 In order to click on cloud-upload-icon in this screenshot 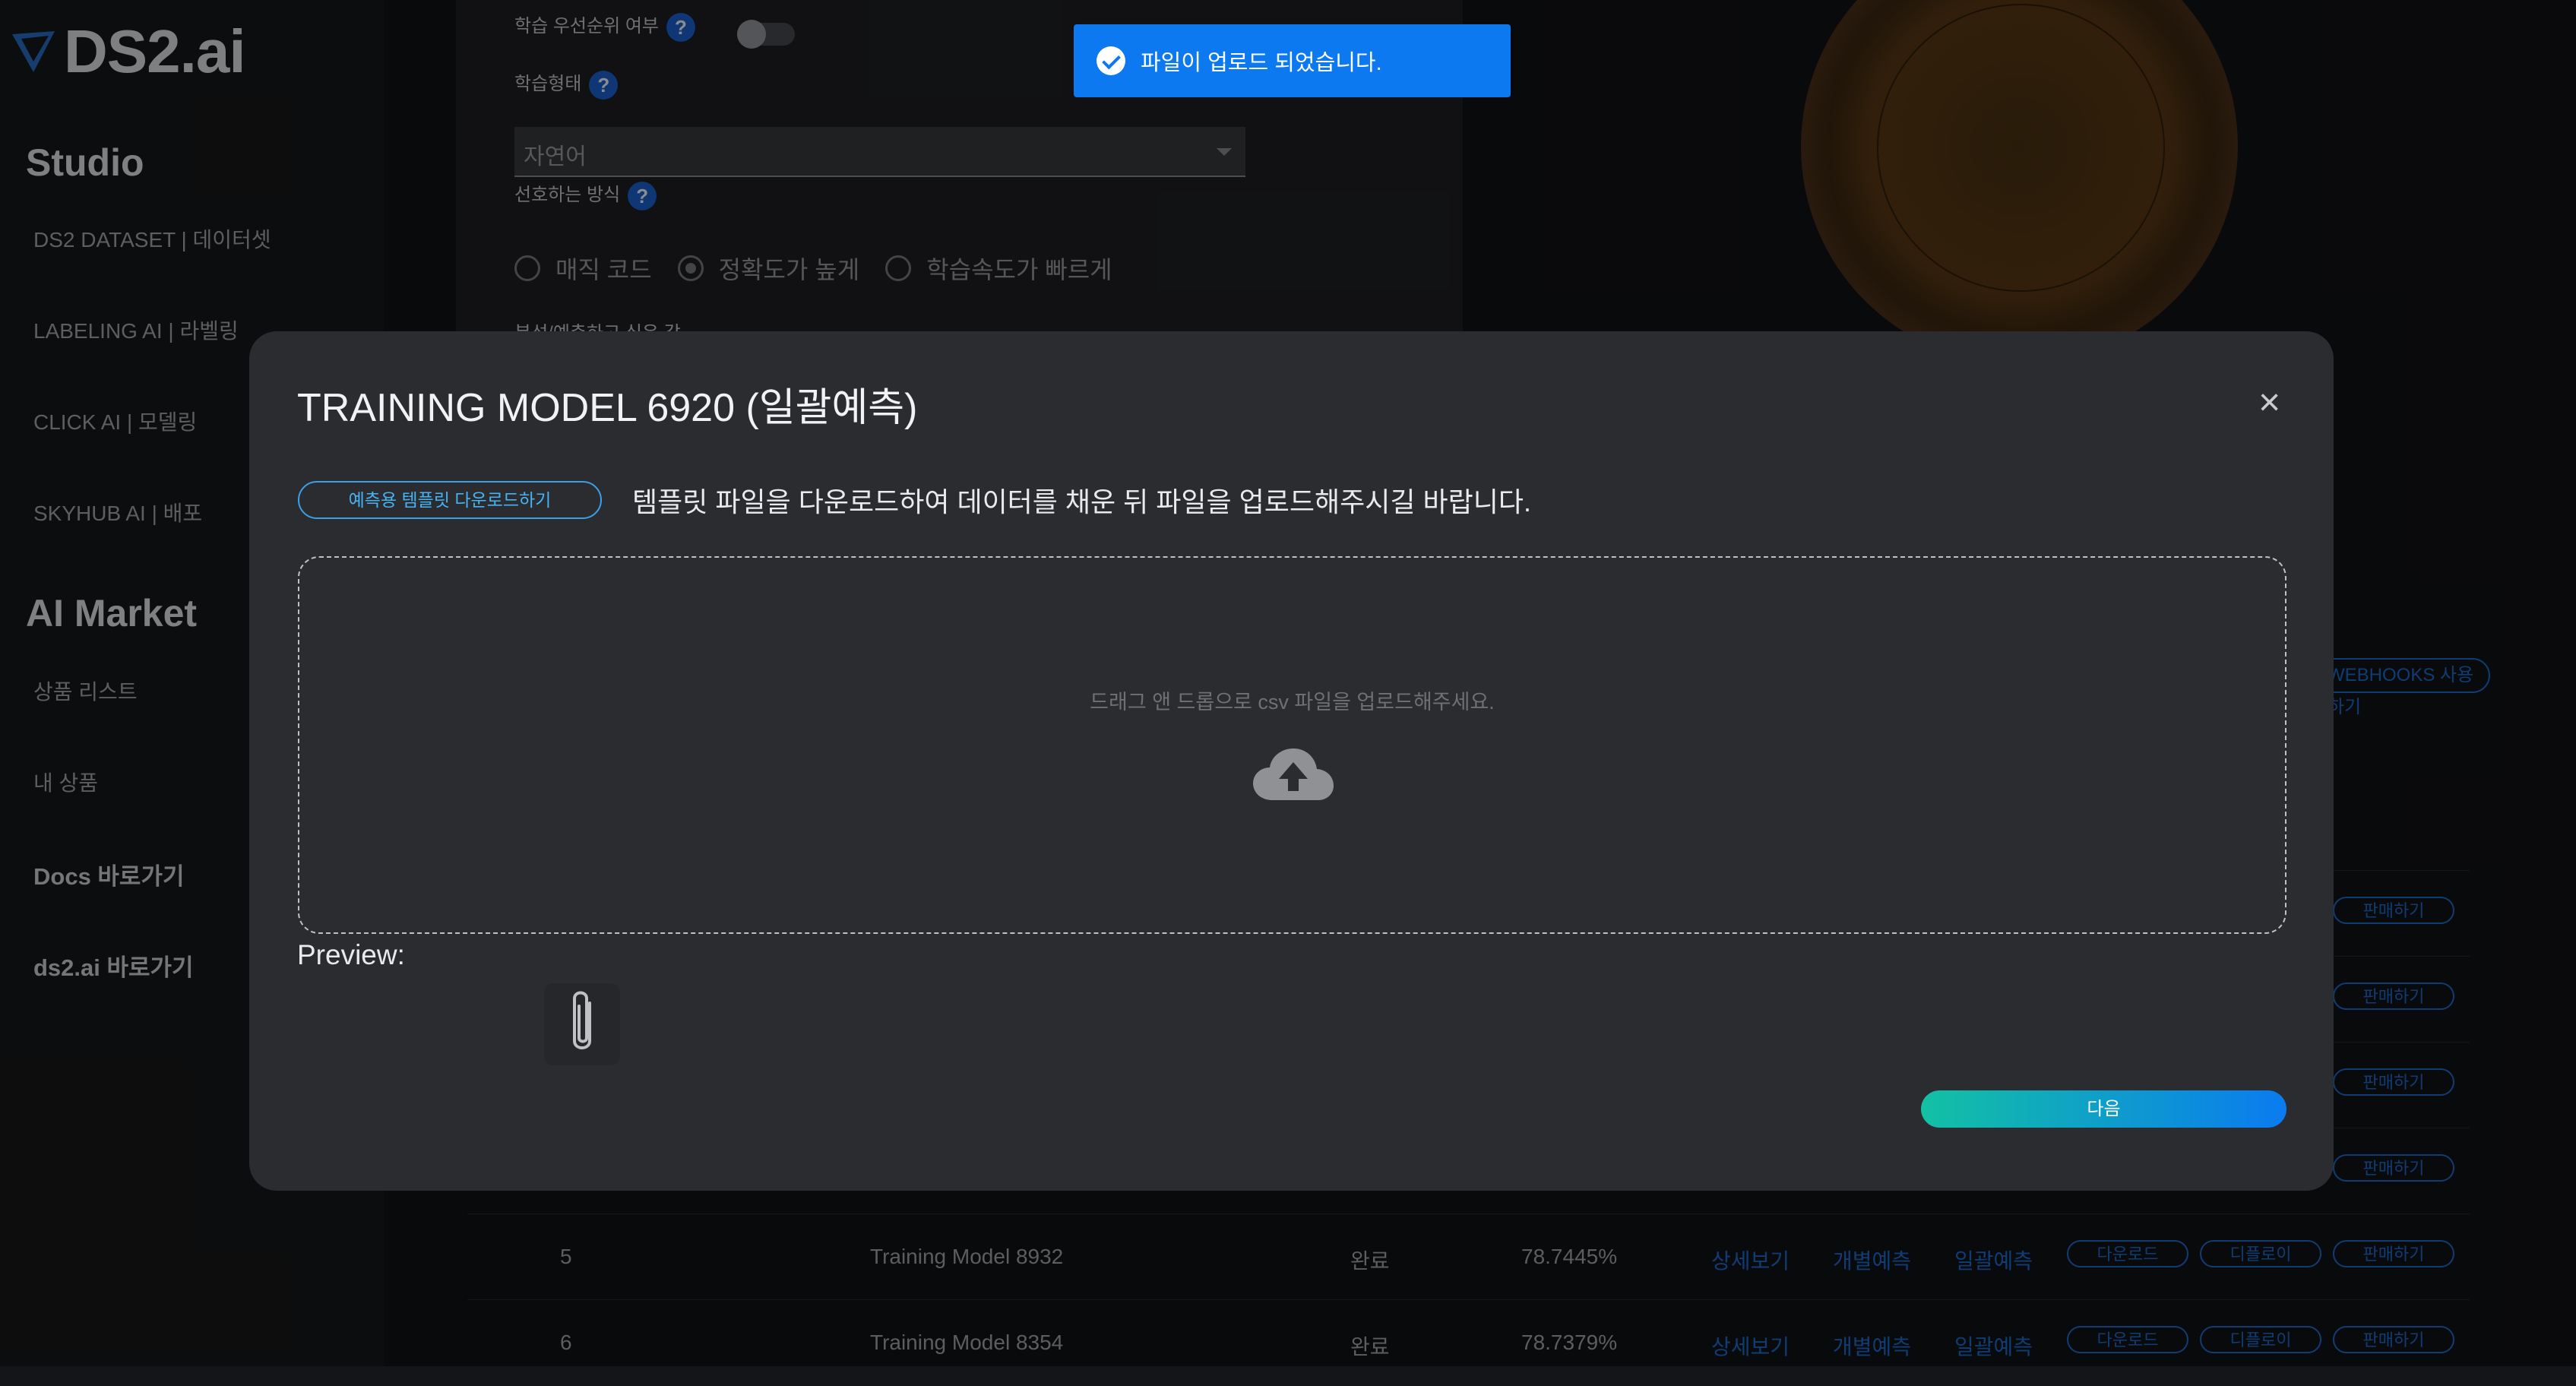, I will do `click(1293, 774)`.